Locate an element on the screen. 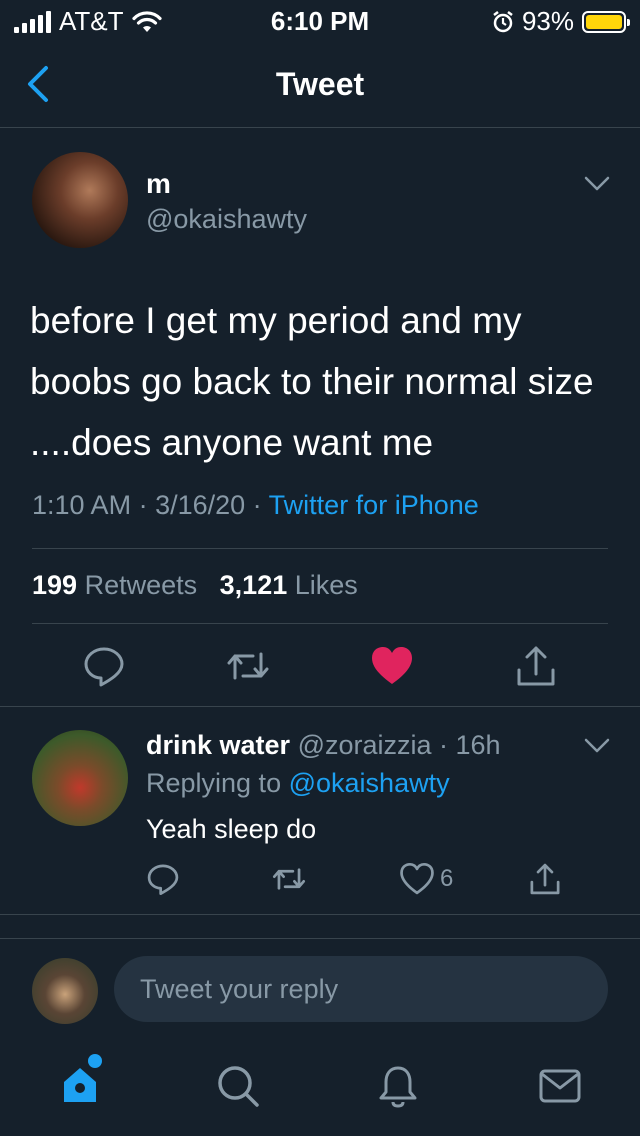  battery-icon is located at coordinates (606, 21).